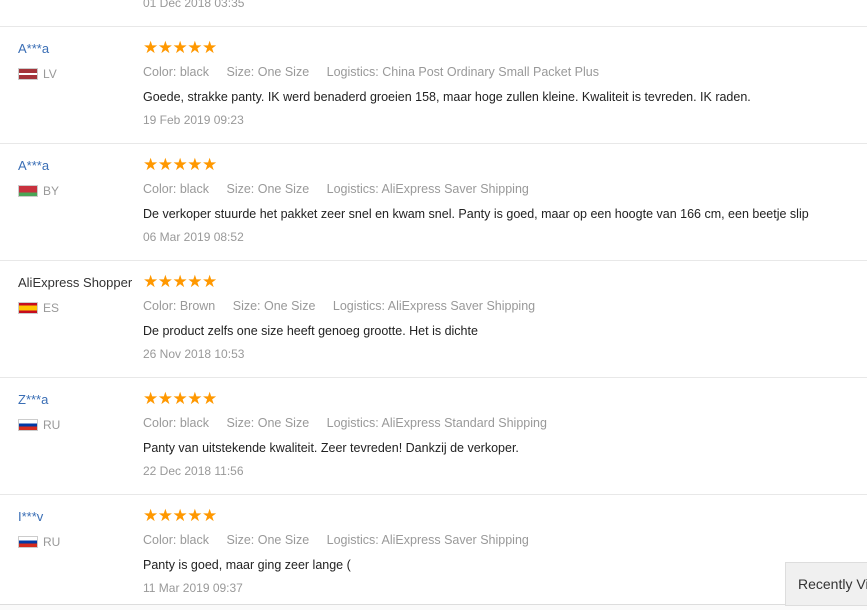 The height and width of the screenshot is (612, 867). I want to click on reviewer-name: I***v, so click(30, 517).